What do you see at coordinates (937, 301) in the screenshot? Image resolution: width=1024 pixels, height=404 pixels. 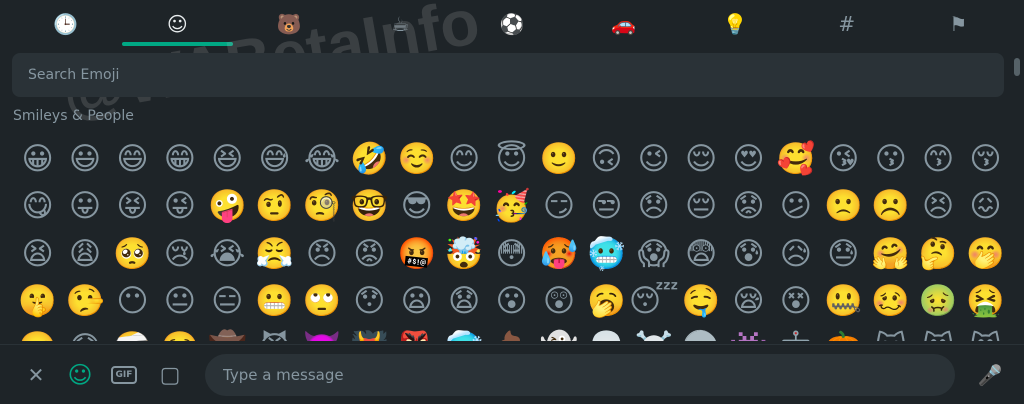 I see `emoji-item: 🤢` at bounding box center [937, 301].